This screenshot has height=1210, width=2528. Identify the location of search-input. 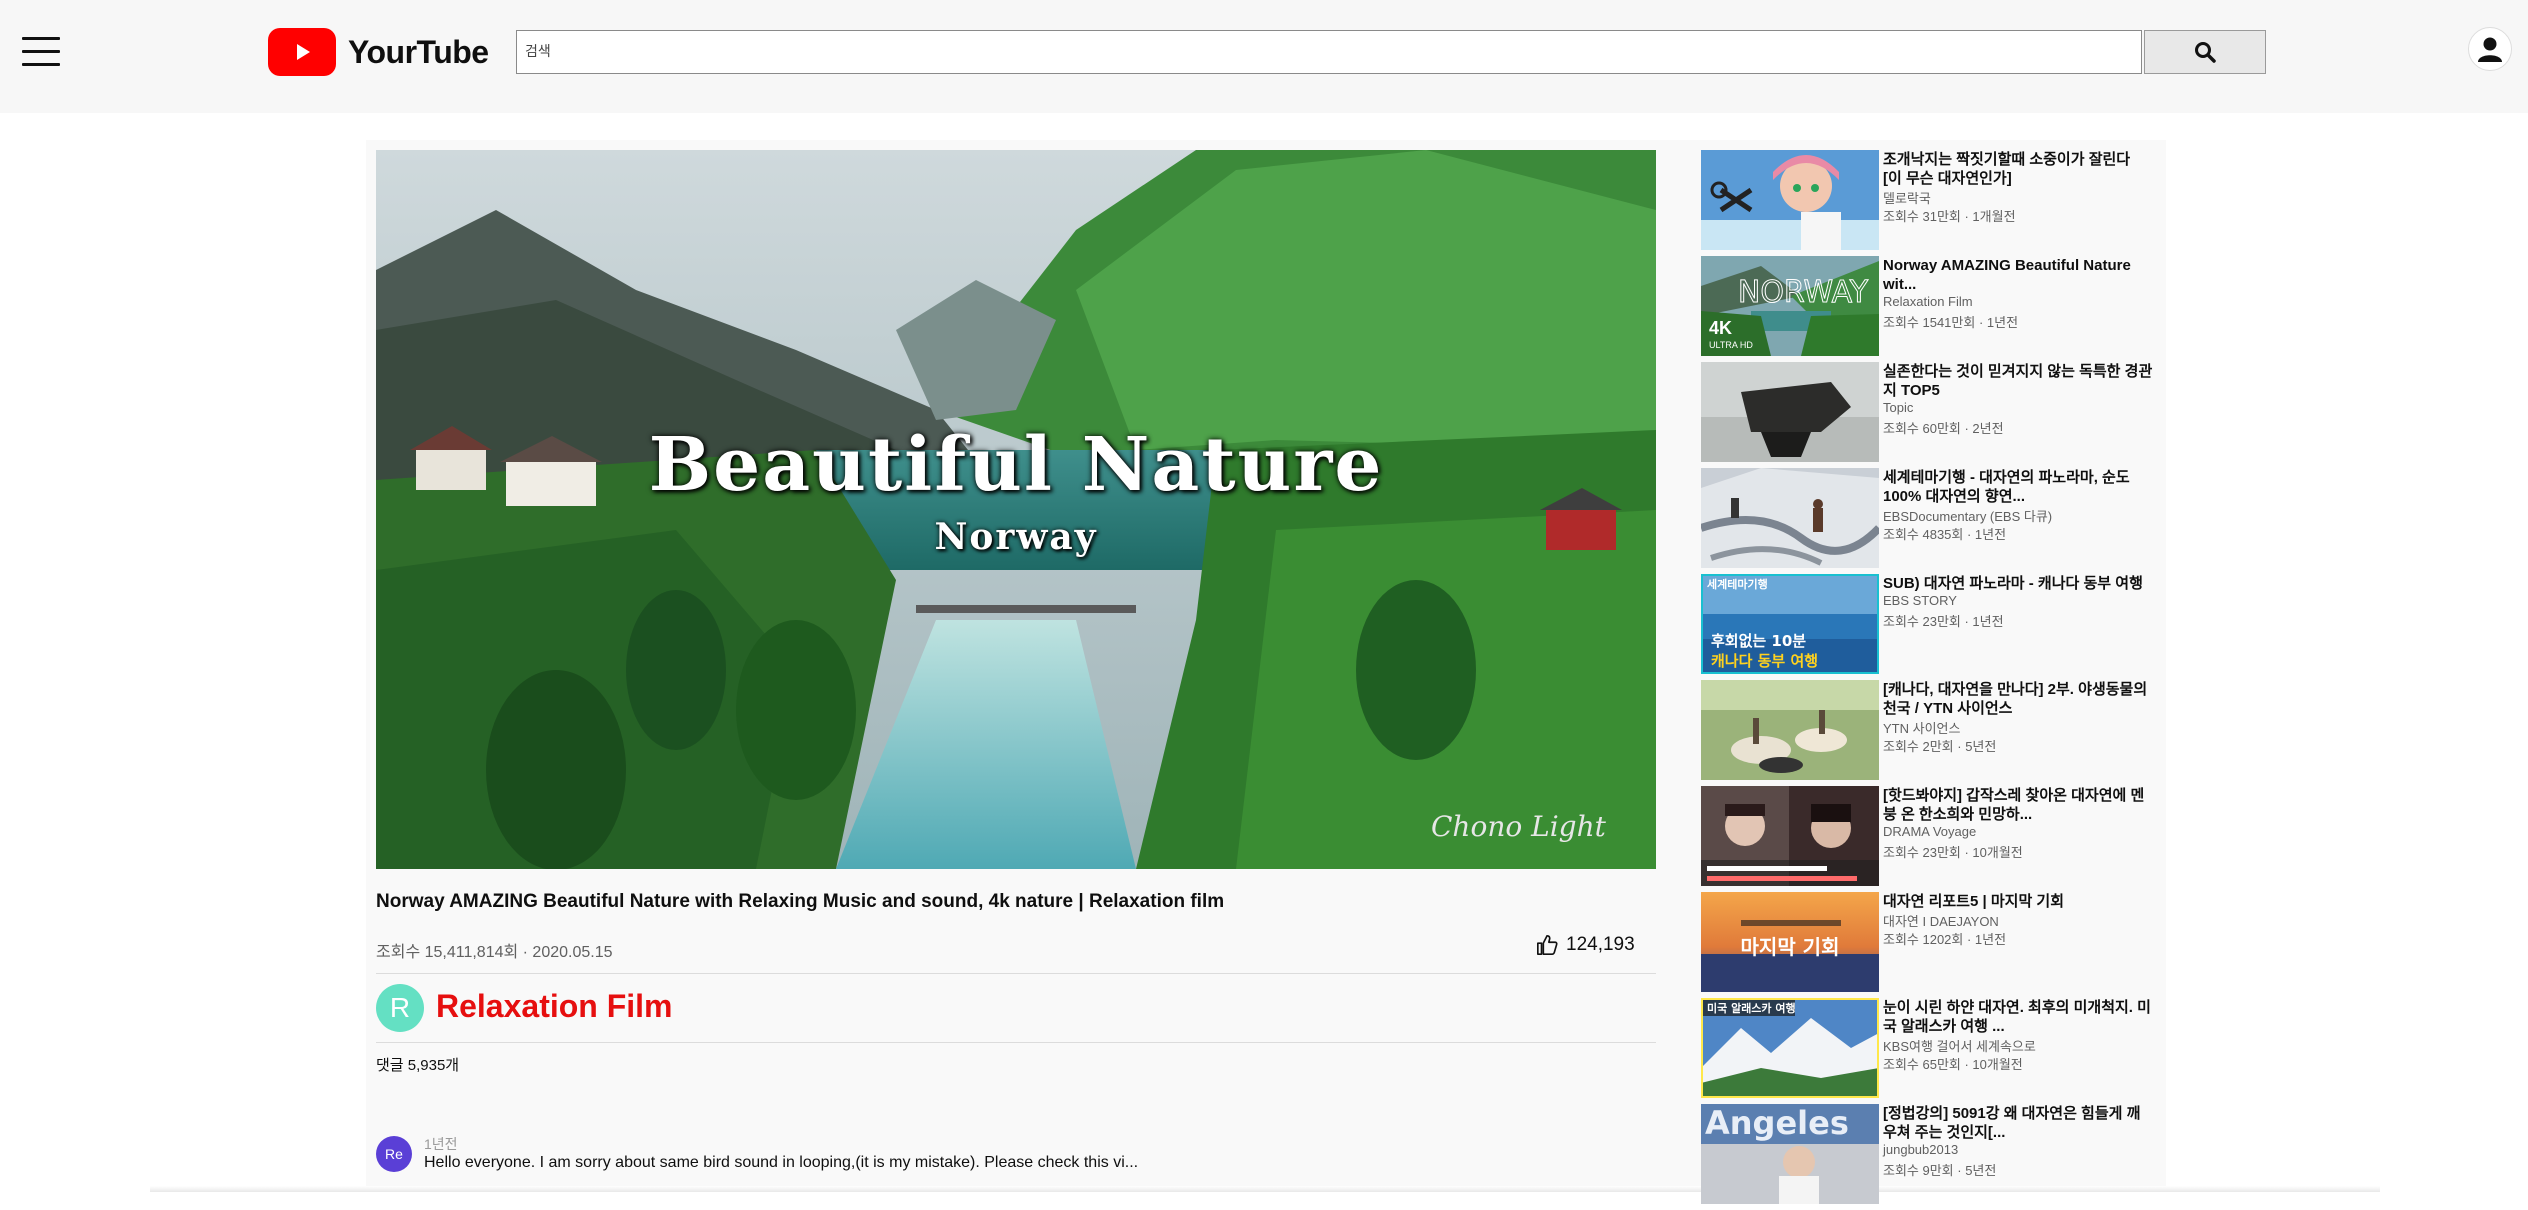
(1329, 52).